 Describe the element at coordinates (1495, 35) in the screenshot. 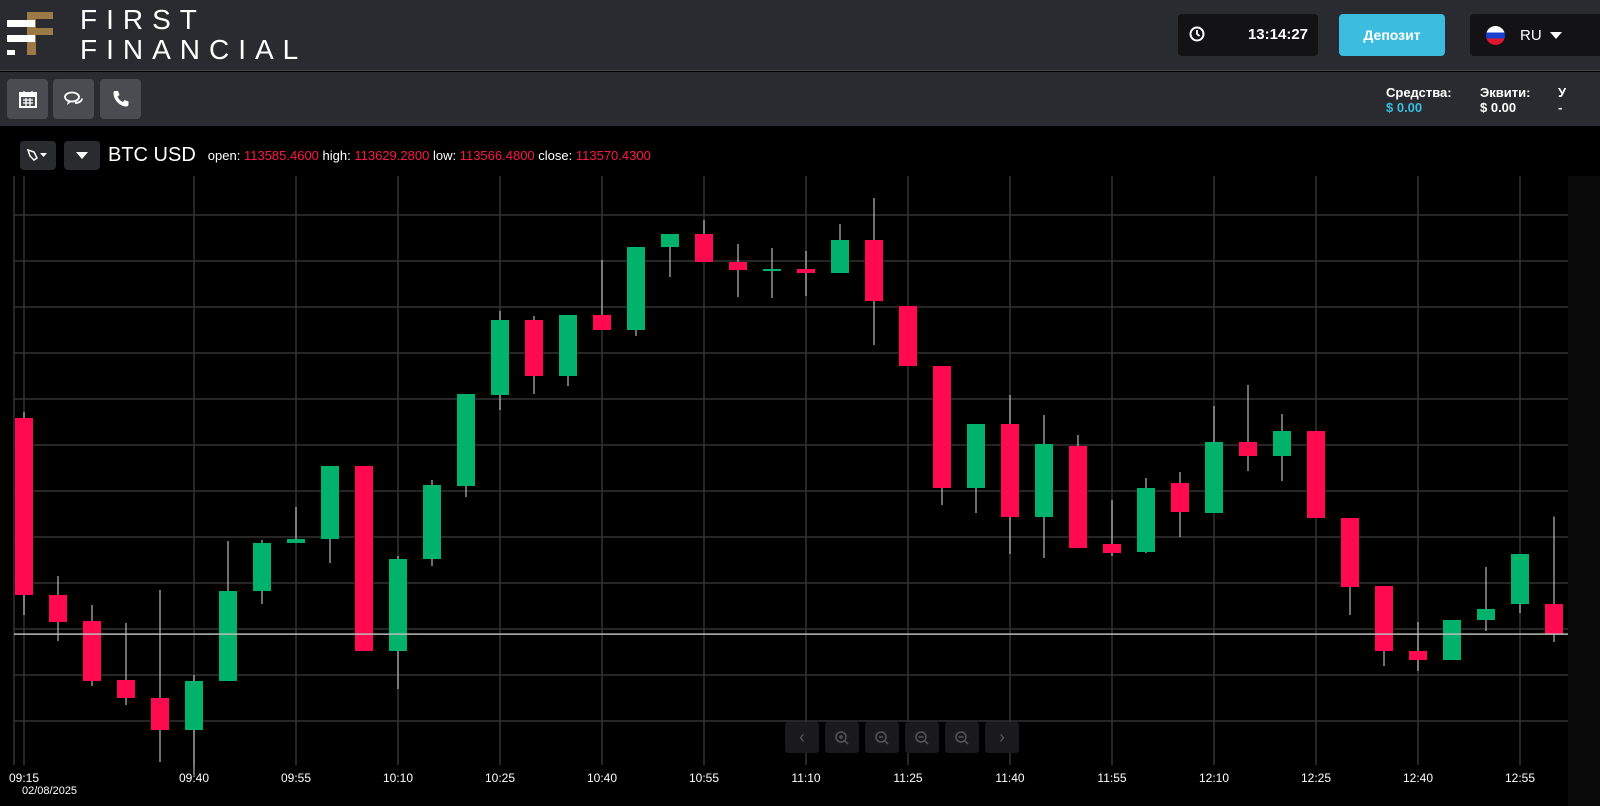

I see `russia-flag-icon` at that location.